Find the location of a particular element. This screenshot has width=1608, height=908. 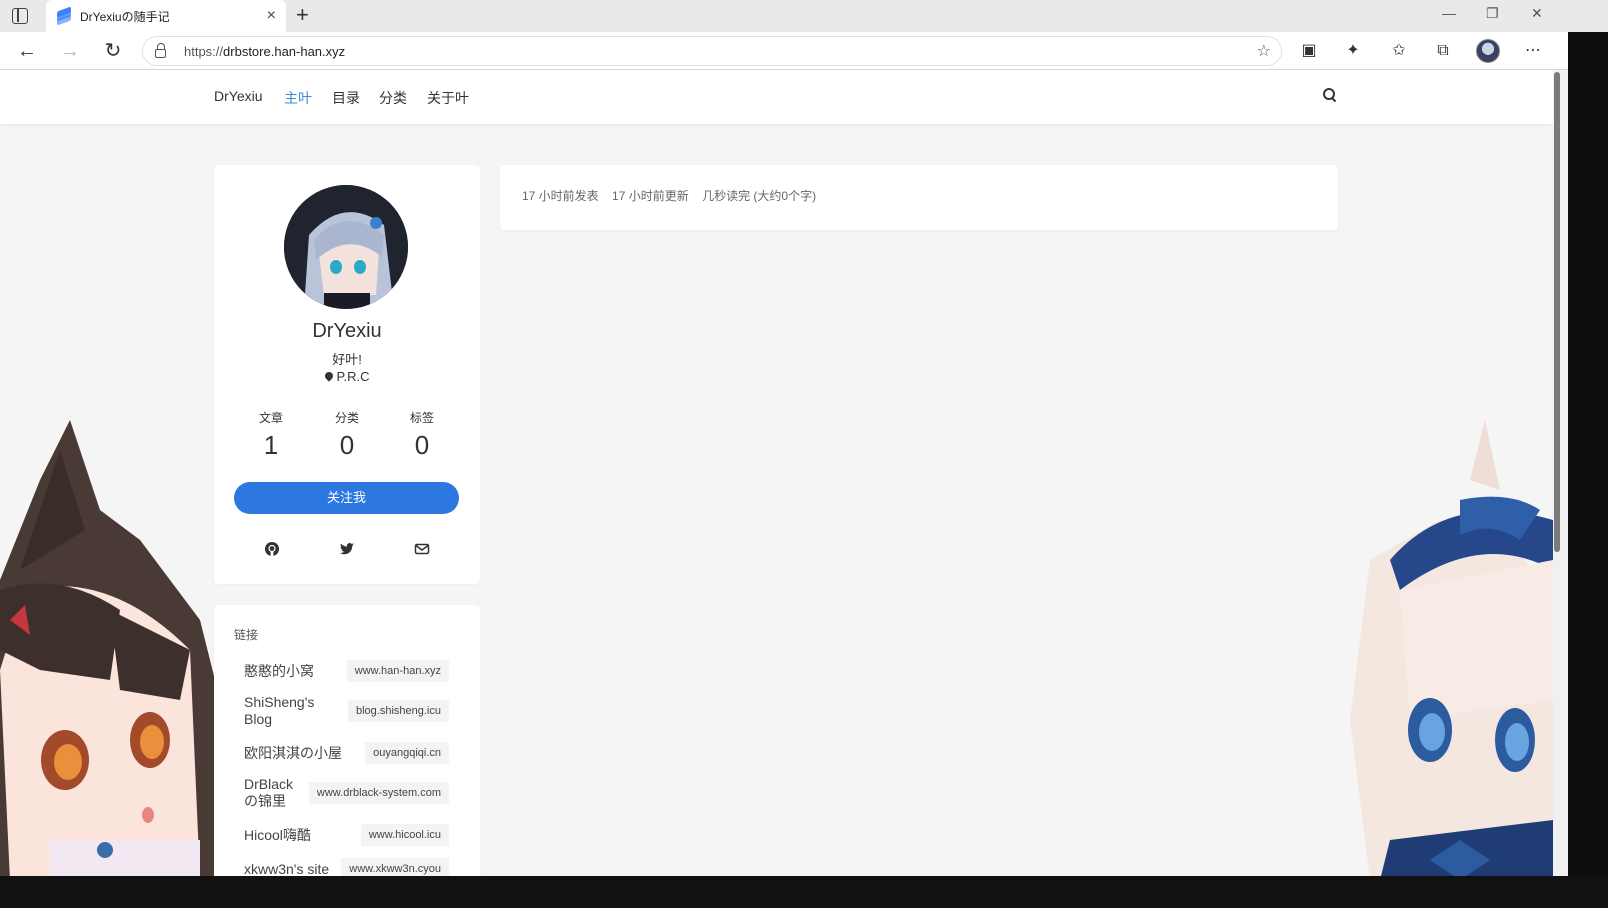

map-pin-icon is located at coordinates (328, 376).